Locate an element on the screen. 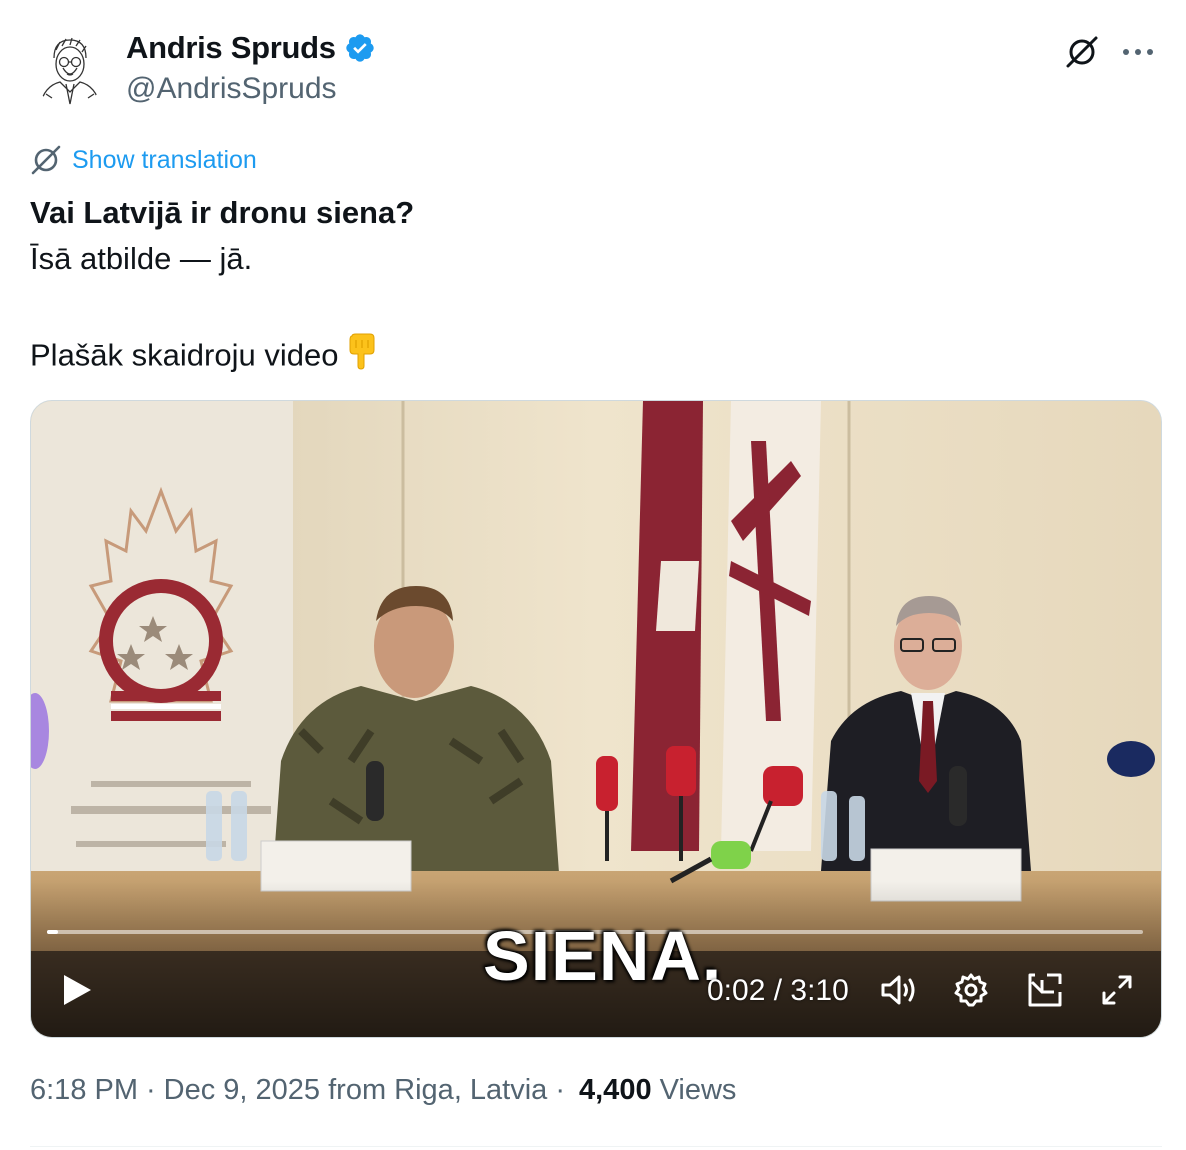 The width and height of the screenshot is (1186, 1150). volume-icon is located at coordinates (898, 990).